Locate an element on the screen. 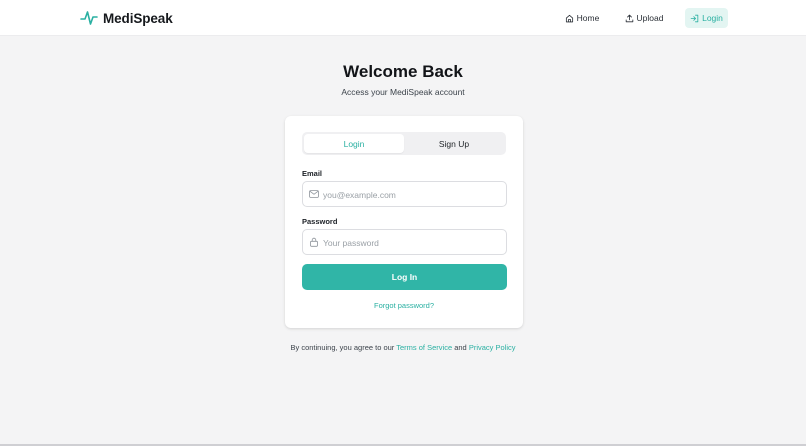  terms-prefix: By continuing, you agree to our is located at coordinates (342, 347).